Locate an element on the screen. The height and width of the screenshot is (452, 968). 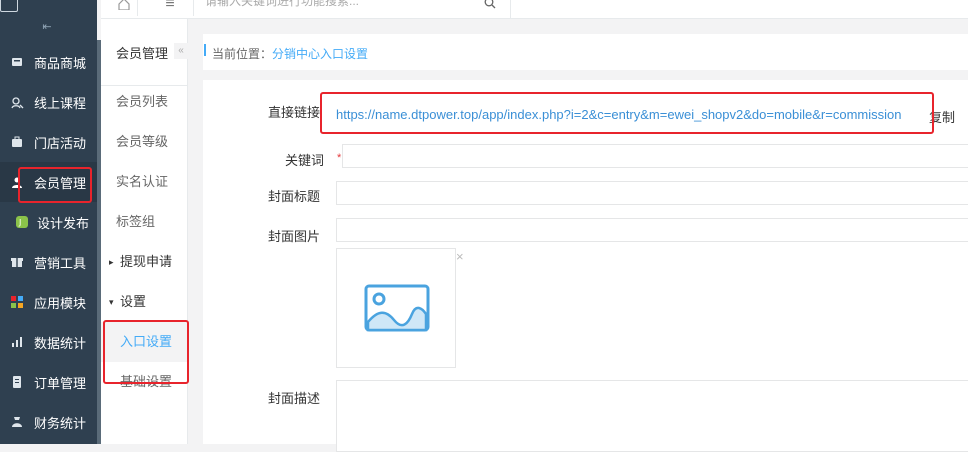
cover-image-preview is located at coordinates (396, 308).